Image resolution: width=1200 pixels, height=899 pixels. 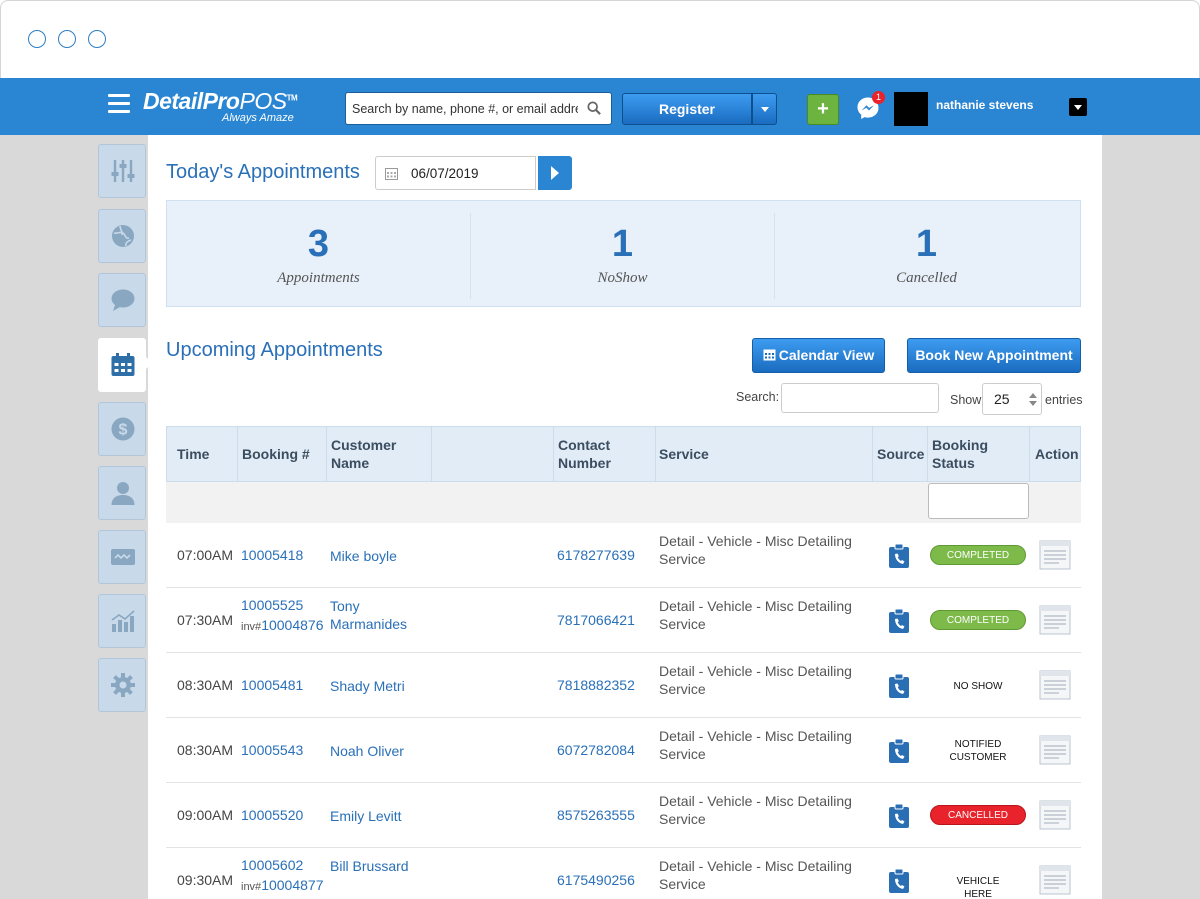 What do you see at coordinates (598, 454) in the screenshot?
I see `col-contact-number: Contact Number` at bounding box center [598, 454].